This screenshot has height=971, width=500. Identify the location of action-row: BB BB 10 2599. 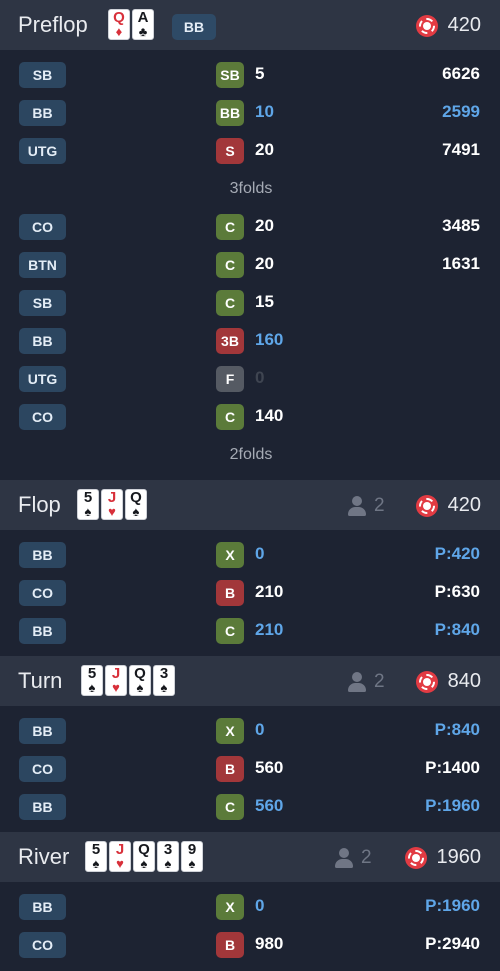
(250, 113).